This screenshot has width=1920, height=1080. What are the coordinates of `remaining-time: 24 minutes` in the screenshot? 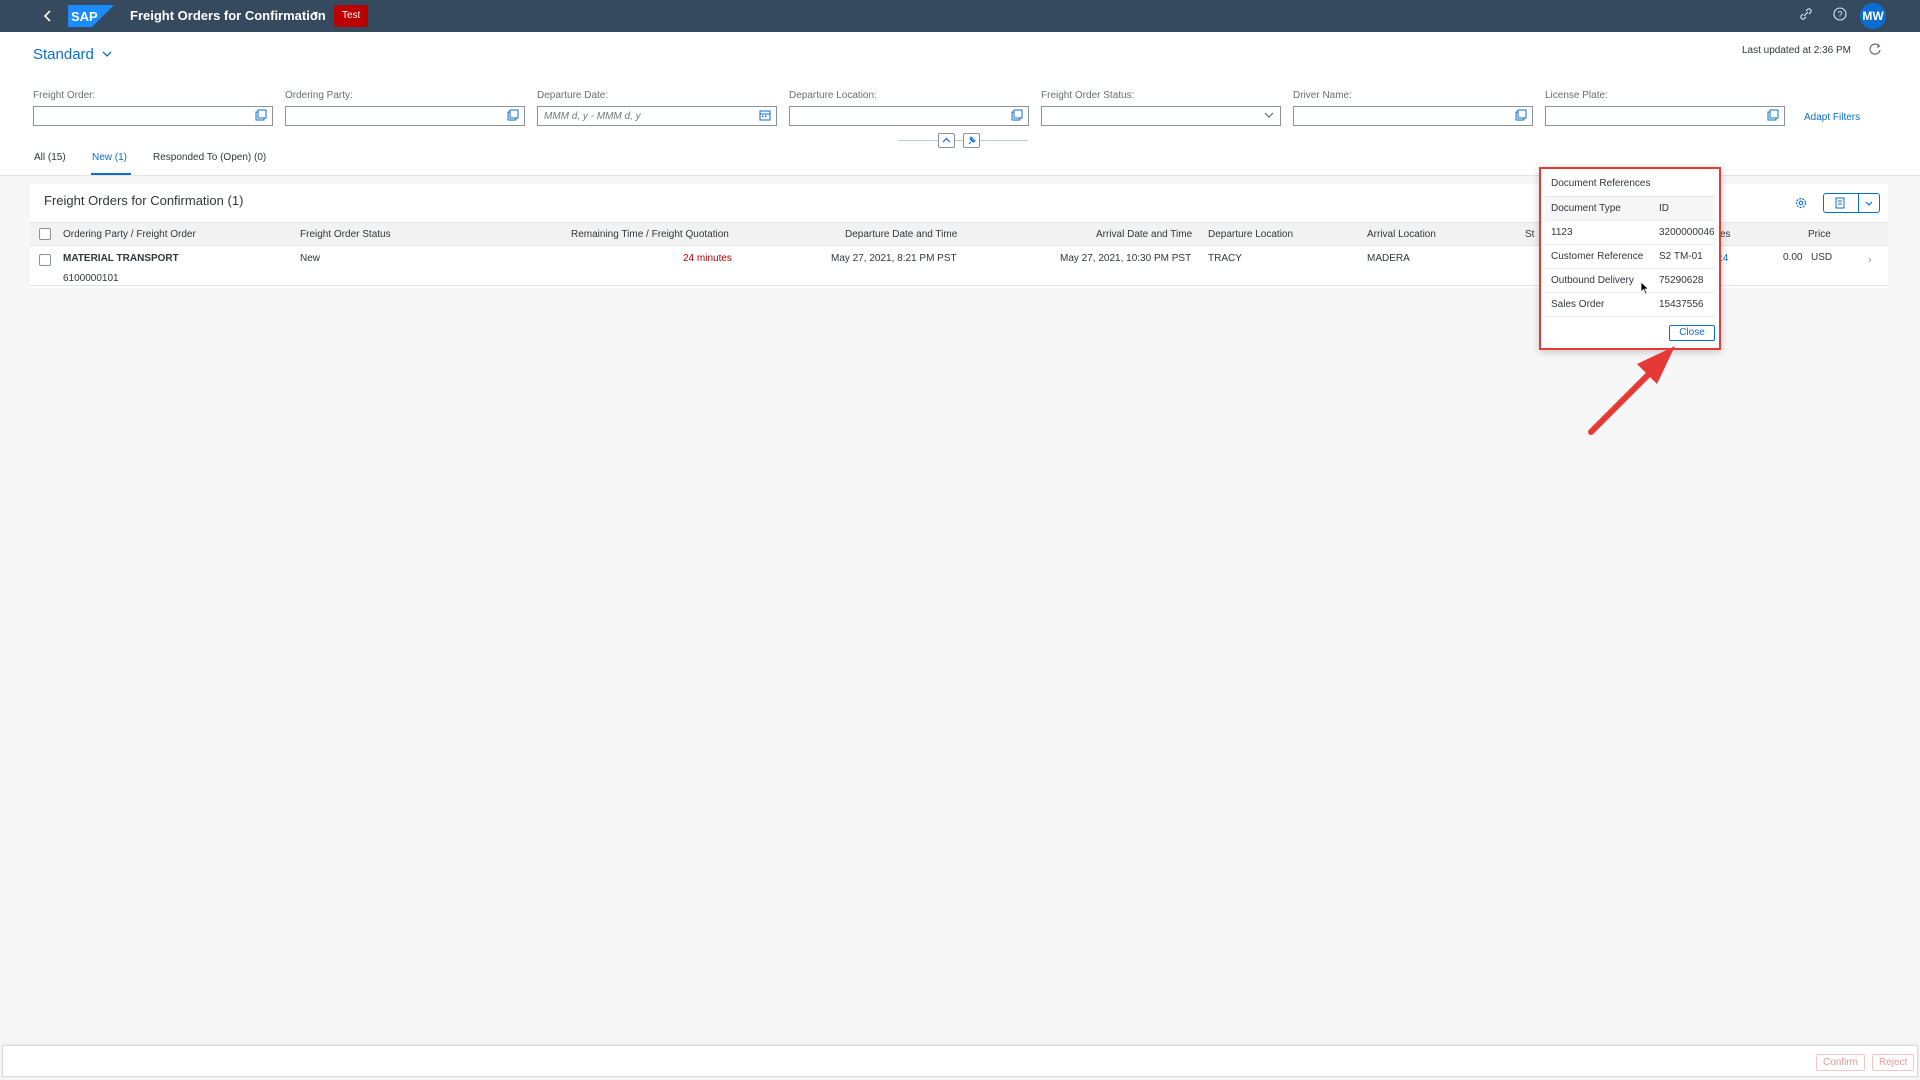 It's located at (707, 258).